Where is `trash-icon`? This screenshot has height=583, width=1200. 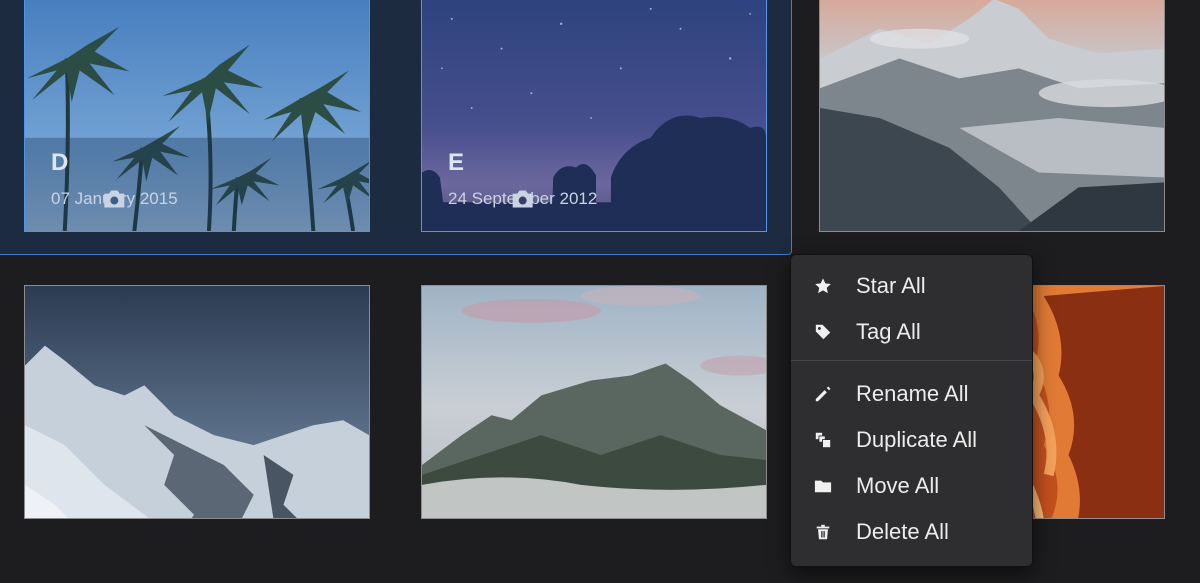 trash-icon is located at coordinates (823, 532).